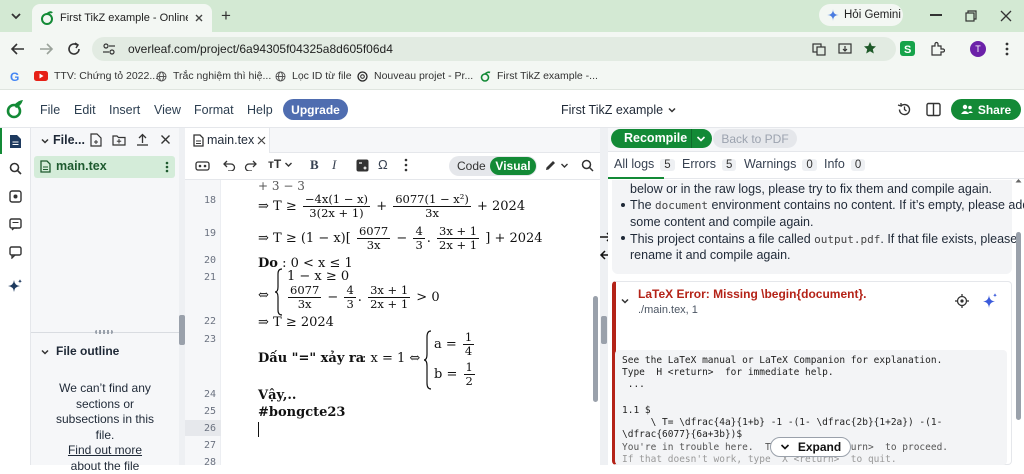  What do you see at coordinates (962, 301) in the screenshot?
I see `go-to-location-icon` at bounding box center [962, 301].